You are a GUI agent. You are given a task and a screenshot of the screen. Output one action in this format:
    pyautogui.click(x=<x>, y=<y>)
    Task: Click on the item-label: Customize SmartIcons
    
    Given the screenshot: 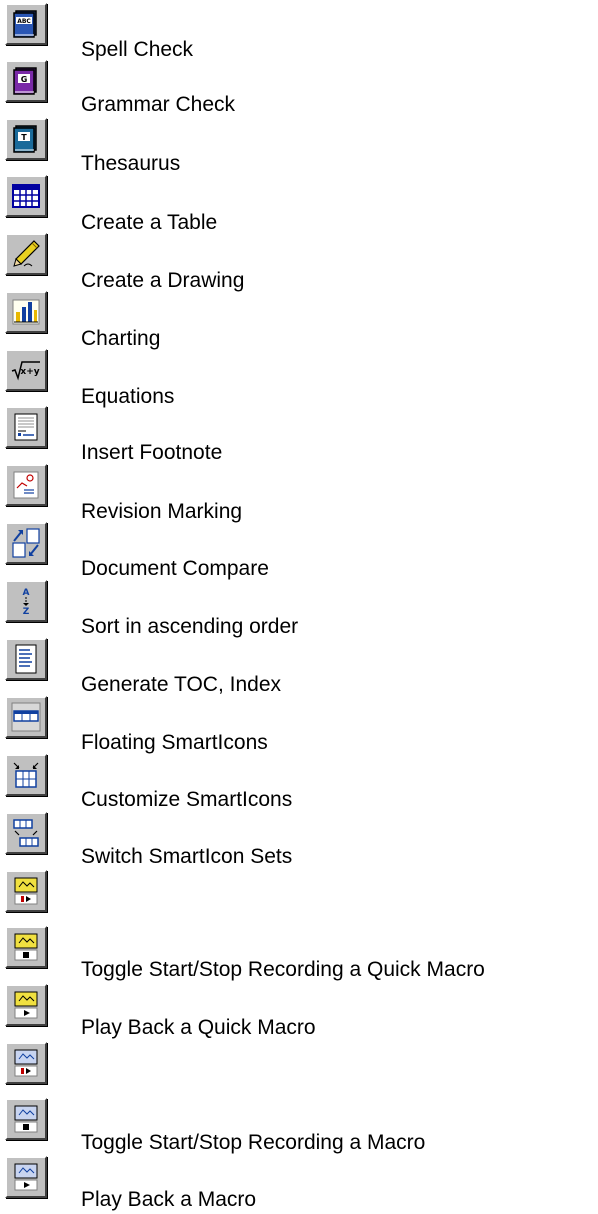 What is the action you would take?
    pyautogui.click(x=187, y=799)
    